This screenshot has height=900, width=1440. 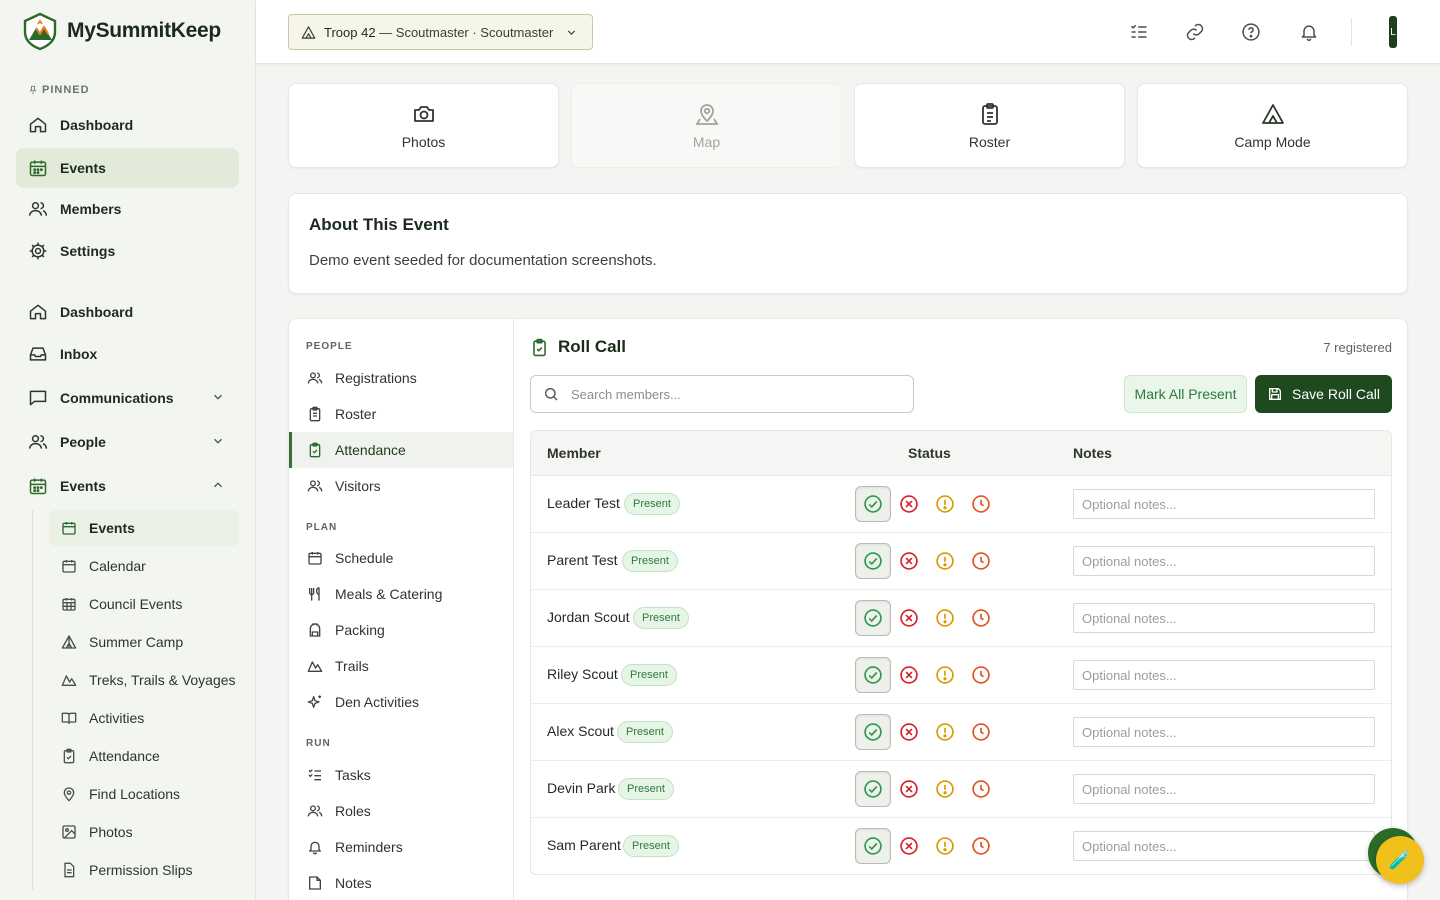 What do you see at coordinates (127, 168) in the screenshot?
I see `pinned-item-events: Events` at bounding box center [127, 168].